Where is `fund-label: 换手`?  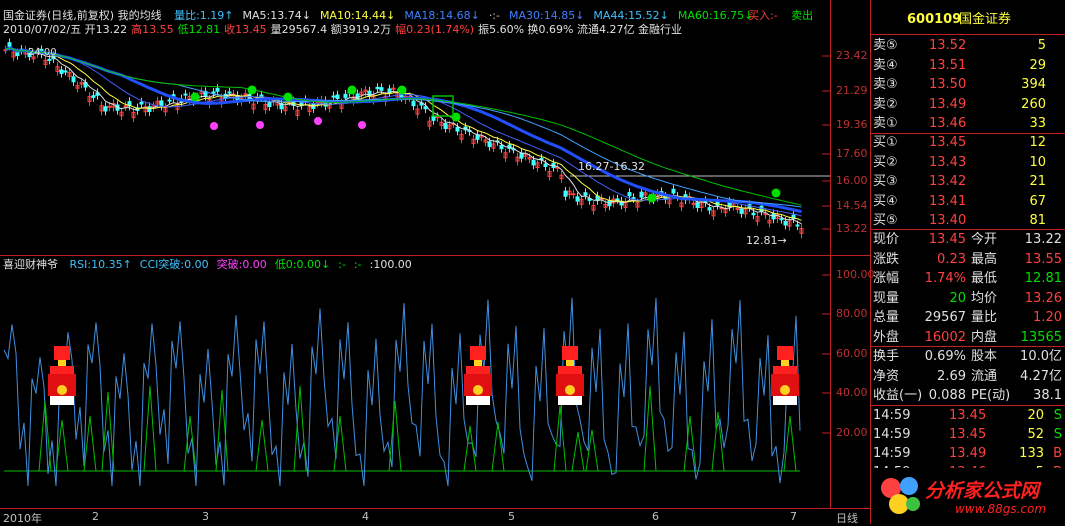
fund-label: 换手 is located at coordinates (886, 356).